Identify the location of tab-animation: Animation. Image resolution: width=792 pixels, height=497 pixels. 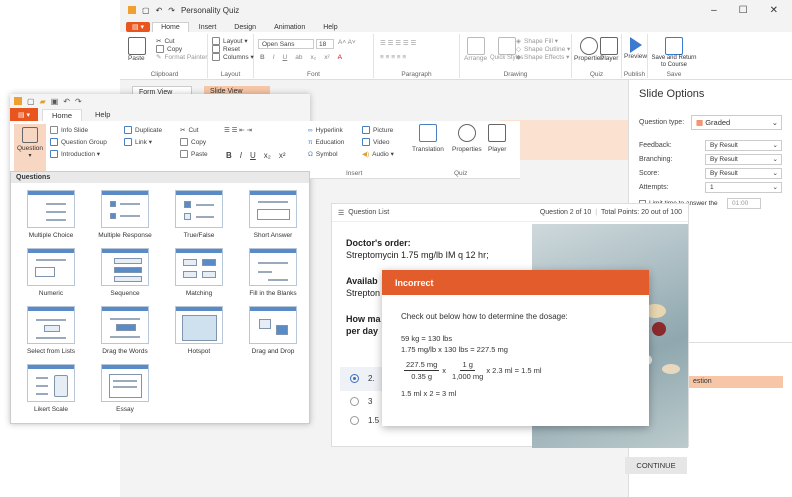
(289, 27).